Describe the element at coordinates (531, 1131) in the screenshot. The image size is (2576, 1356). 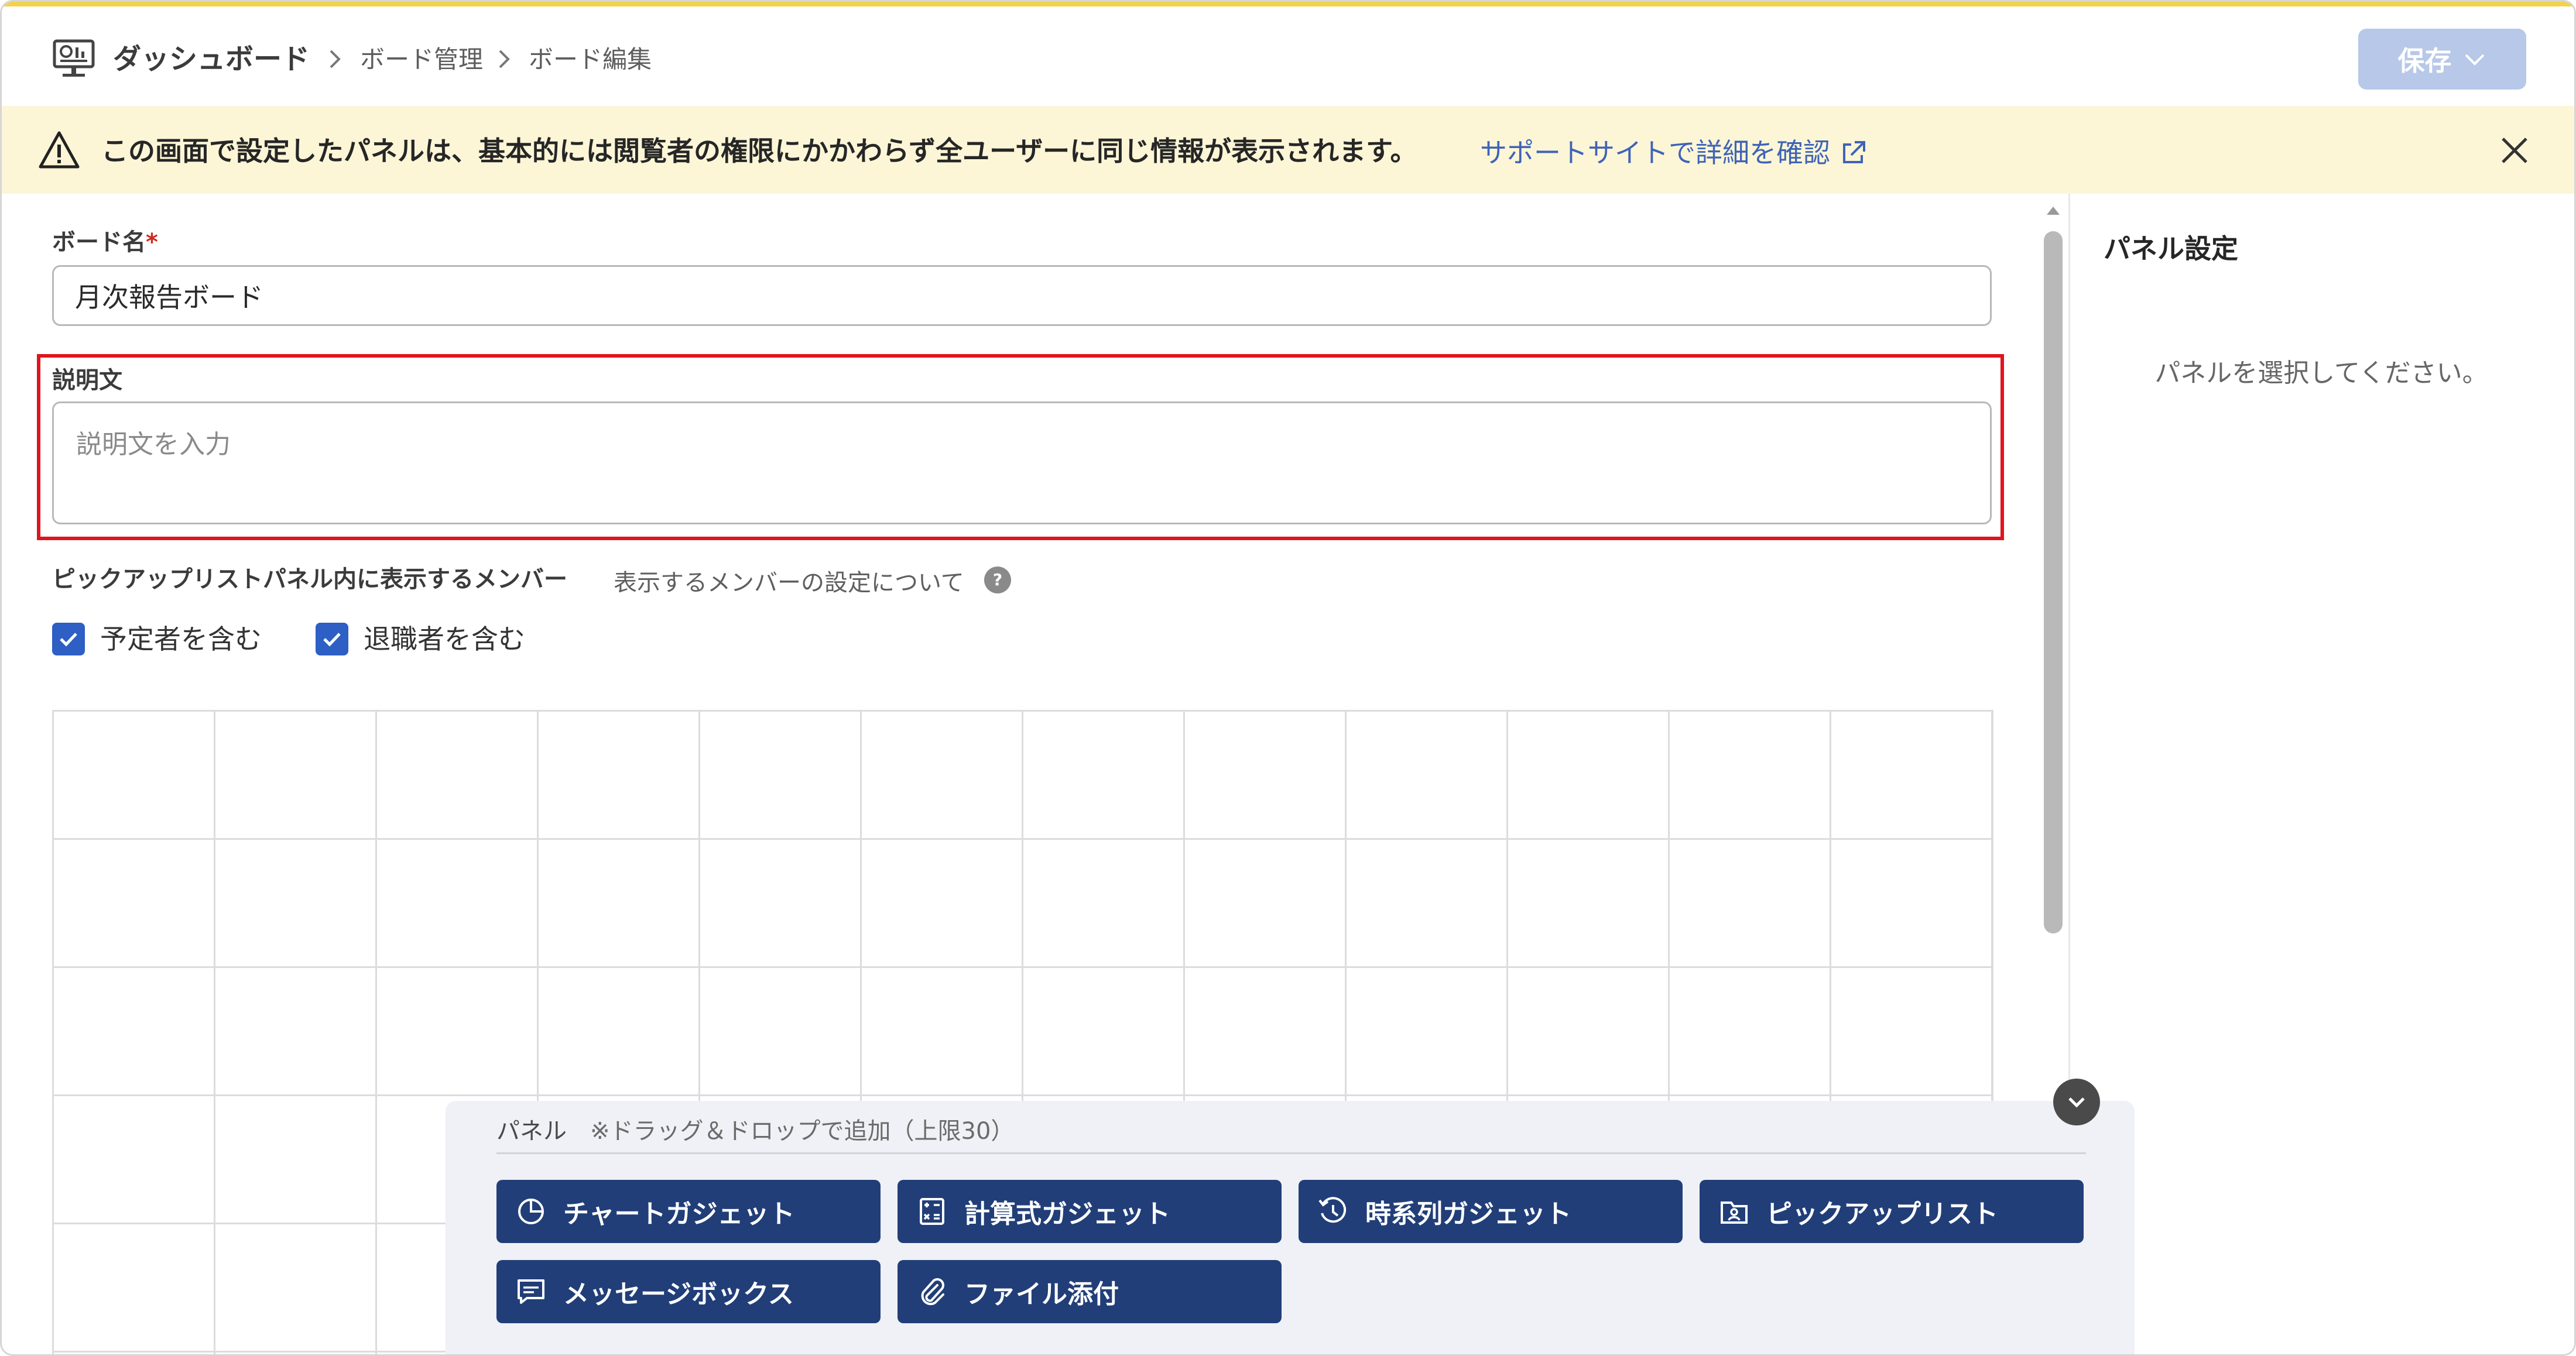
I see `palette-title: パネル` at that location.